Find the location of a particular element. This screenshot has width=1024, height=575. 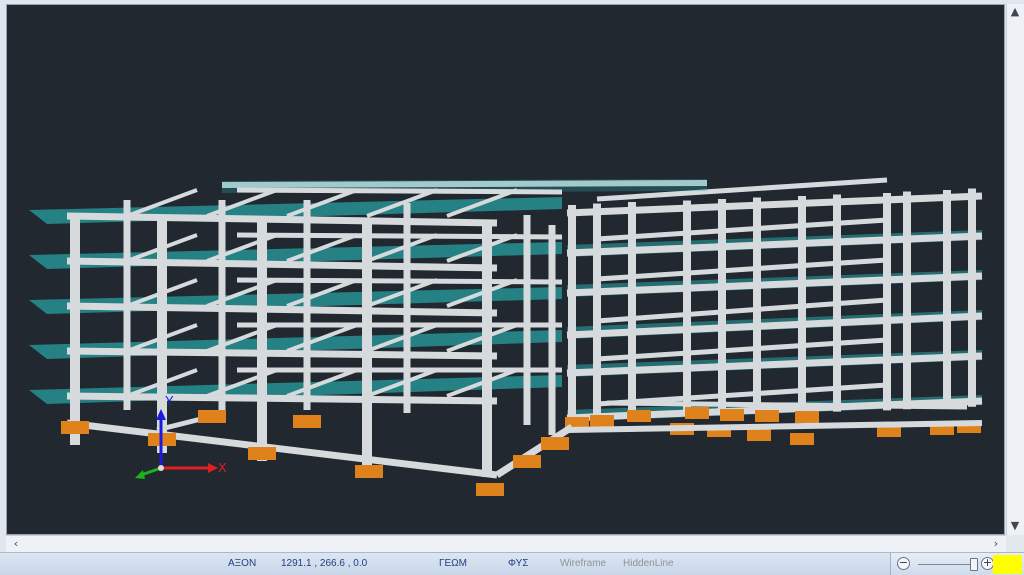

y-axis-label: Y is located at coordinates (169, 400).